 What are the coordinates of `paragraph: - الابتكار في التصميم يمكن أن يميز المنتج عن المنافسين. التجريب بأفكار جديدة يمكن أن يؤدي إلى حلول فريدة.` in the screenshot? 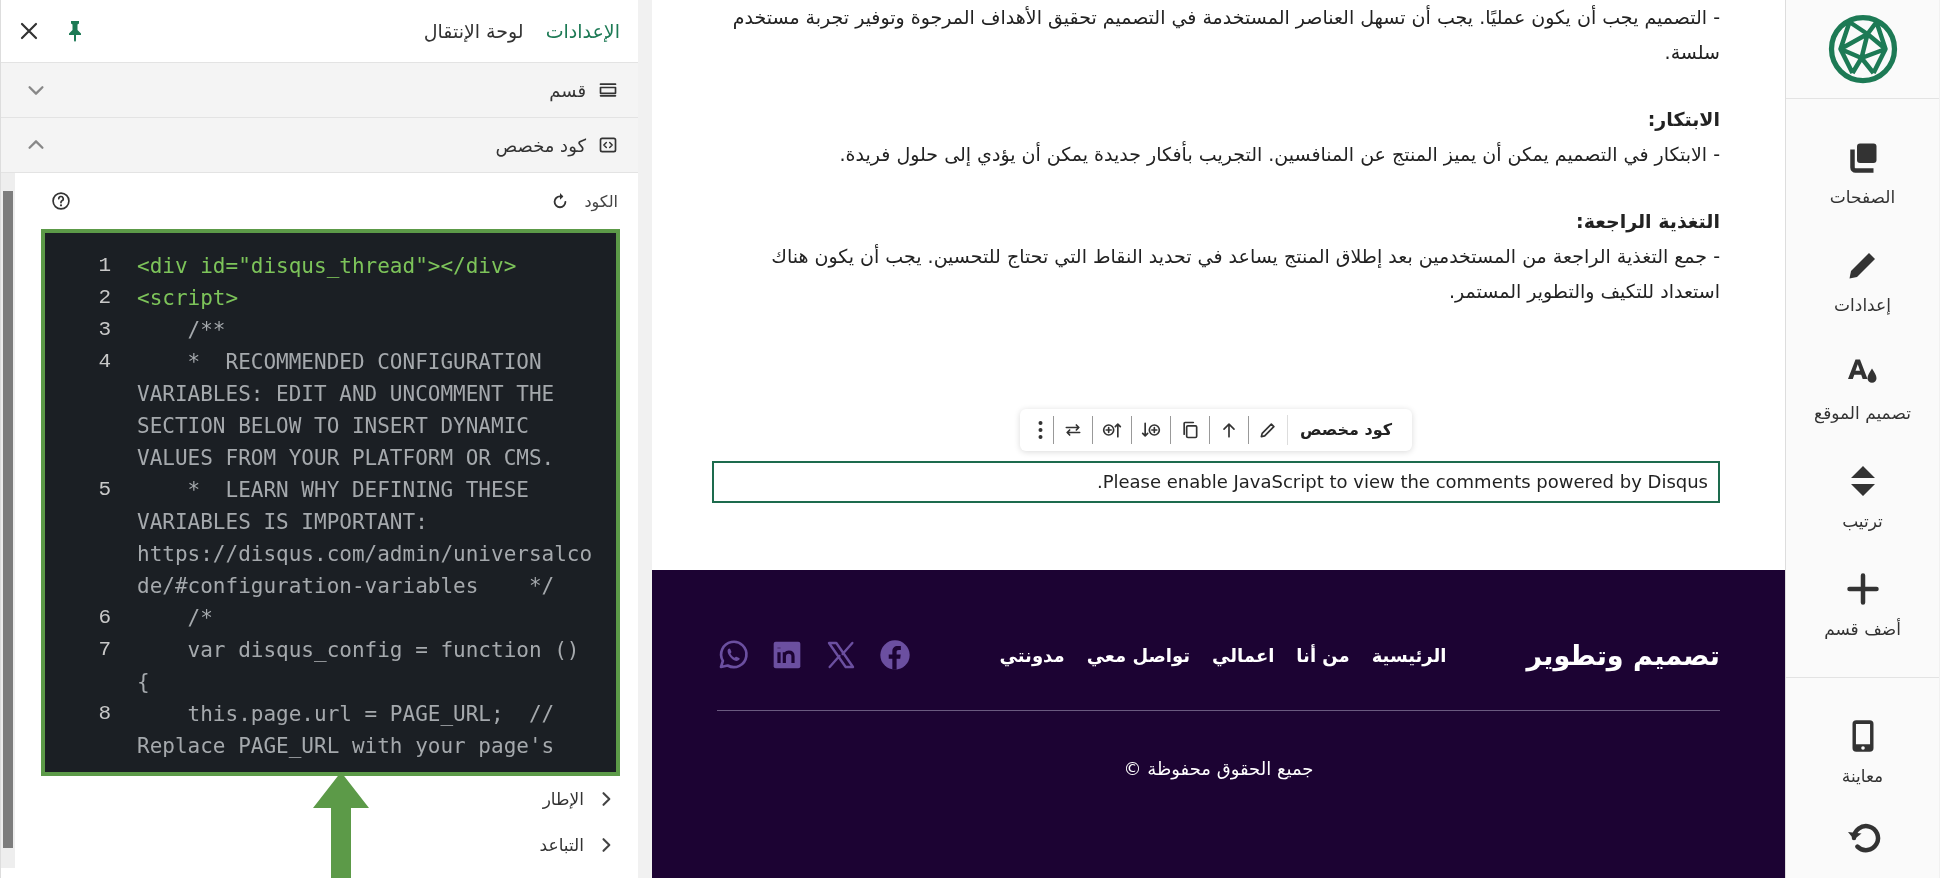 It's located at (1279, 154).